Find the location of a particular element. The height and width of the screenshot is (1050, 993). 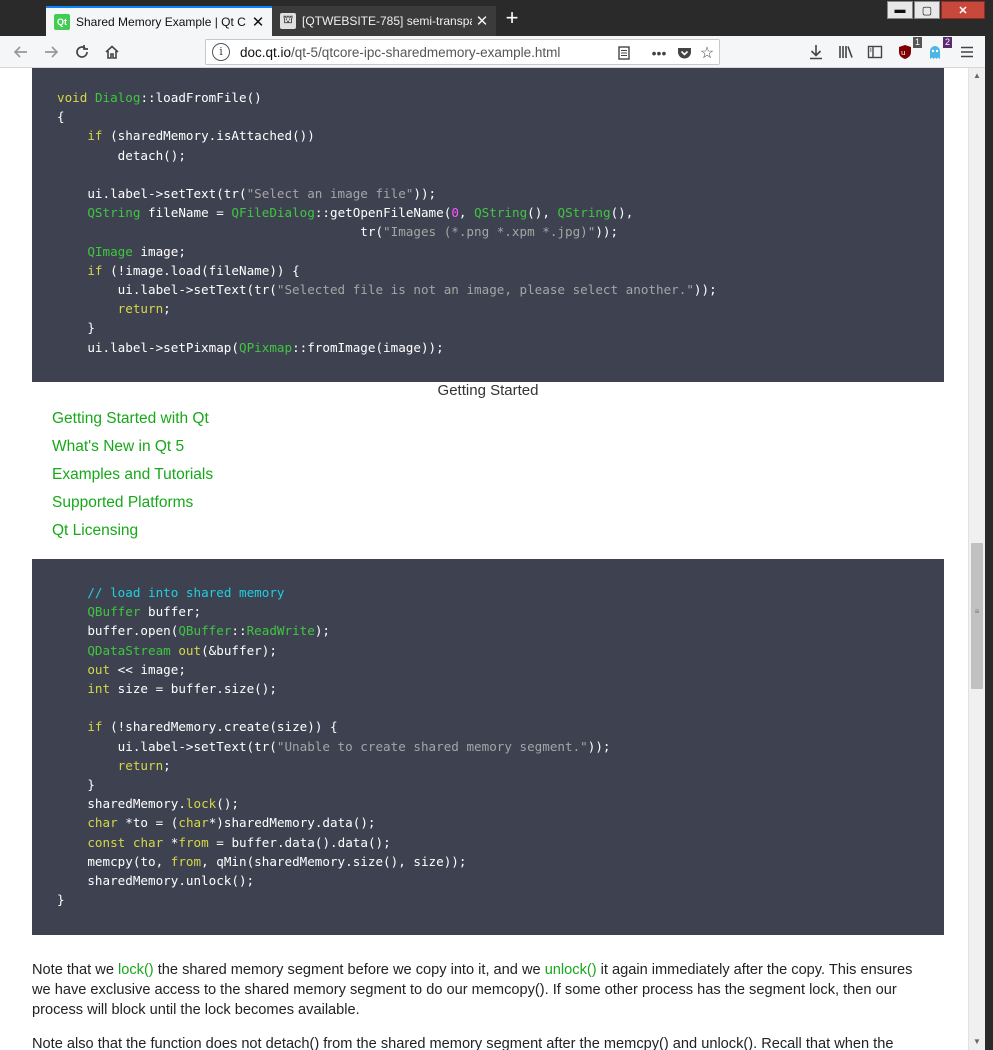

scrollbar-grip-icon: ≡ is located at coordinates (977, 611).